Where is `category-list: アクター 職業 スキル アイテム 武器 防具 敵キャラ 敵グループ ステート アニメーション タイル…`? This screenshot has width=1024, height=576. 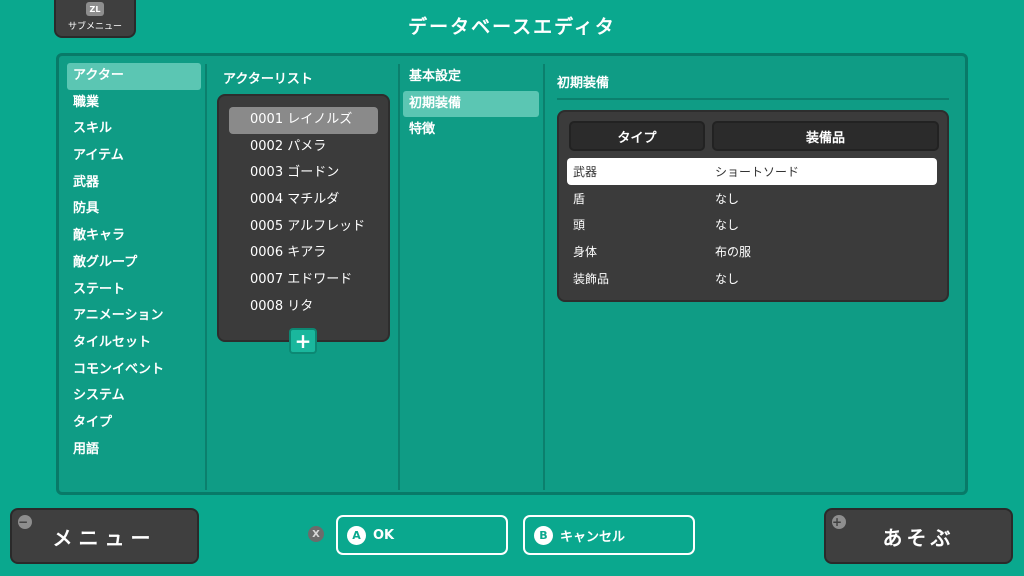 category-list: アクター 職業 スキル アイテム 武器 防具 敵キャラ 敵グループ ステート アニメーション タイル… is located at coordinates (134, 263).